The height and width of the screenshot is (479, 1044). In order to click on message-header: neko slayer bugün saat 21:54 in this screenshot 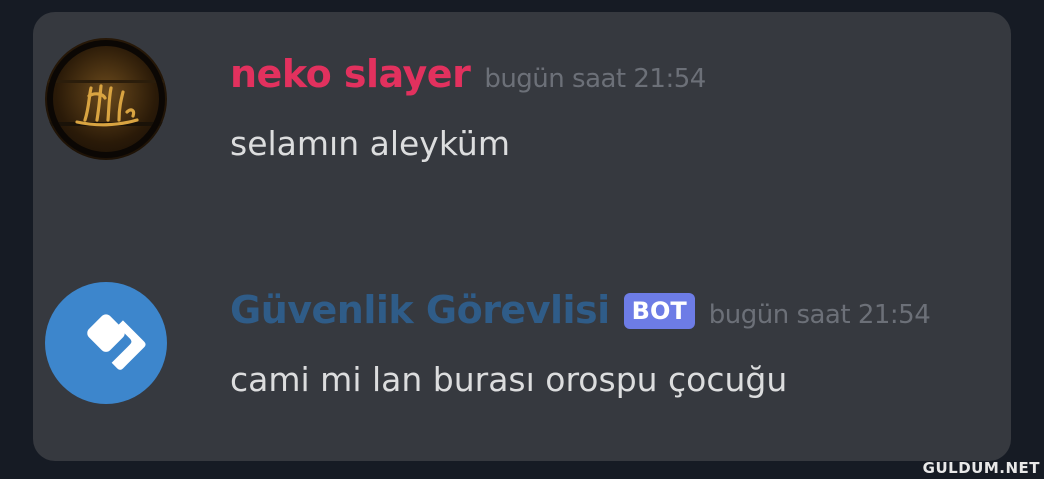, I will do `click(468, 74)`.